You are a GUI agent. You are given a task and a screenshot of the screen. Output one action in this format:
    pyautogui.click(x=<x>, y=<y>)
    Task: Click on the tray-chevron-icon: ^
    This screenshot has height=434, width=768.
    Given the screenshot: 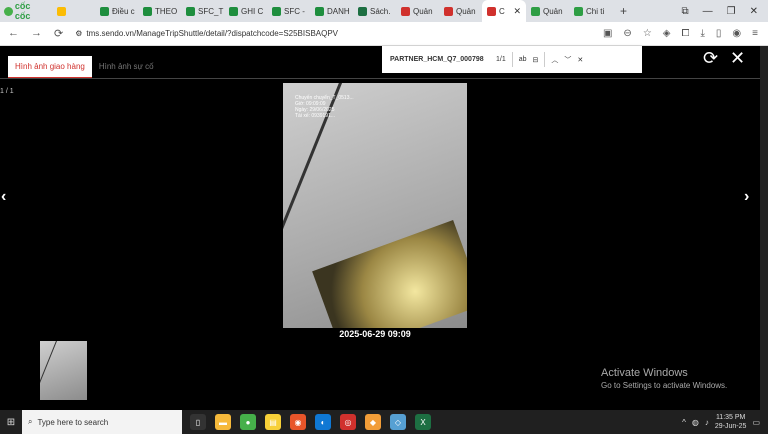 What is the action you would take?
    pyautogui.click(x=684, y=422)
    